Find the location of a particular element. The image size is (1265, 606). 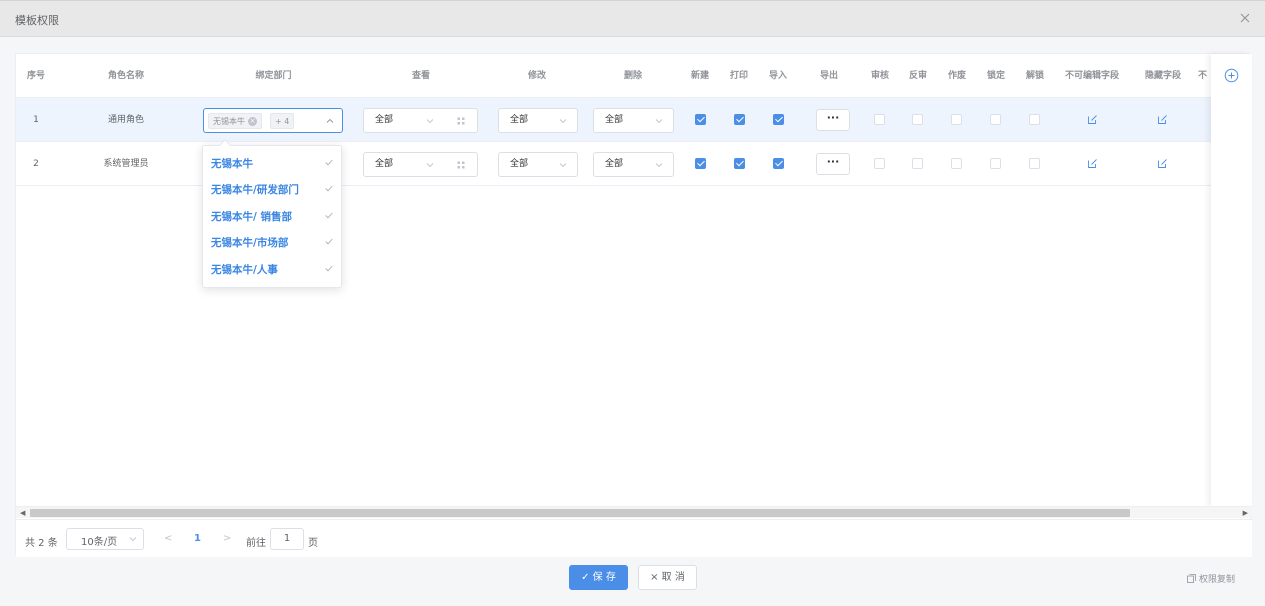

dept-option: 无锡本牛 is located at coordinates (272, 163).